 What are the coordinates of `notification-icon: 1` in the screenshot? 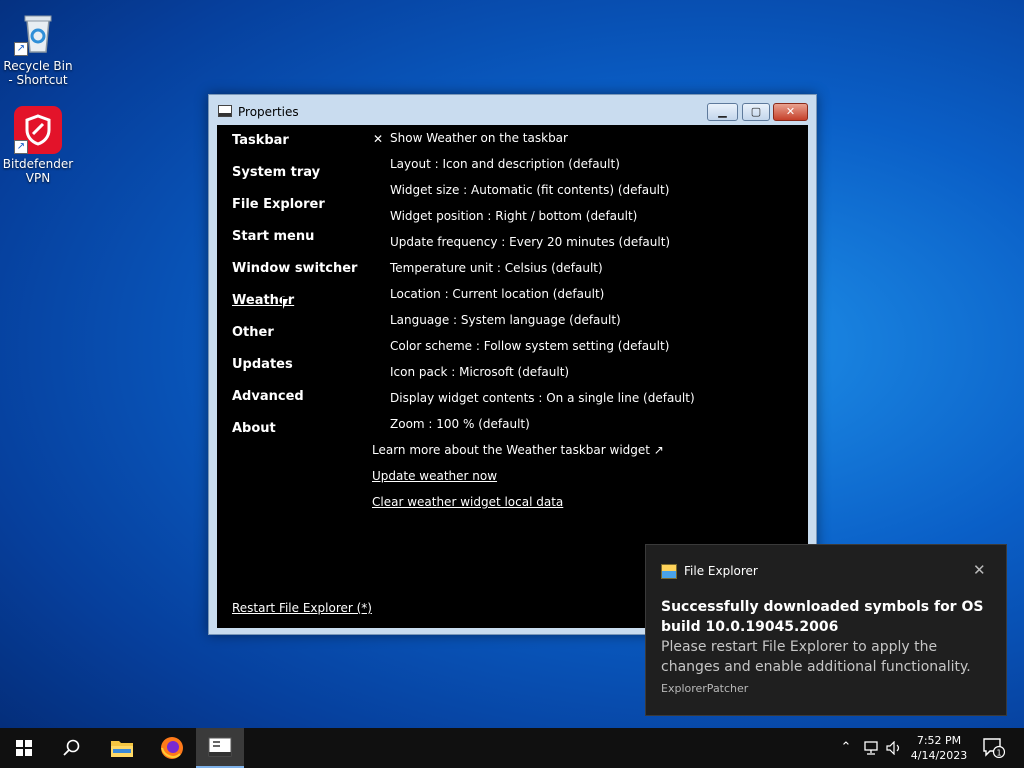 It's located at (994, 748).